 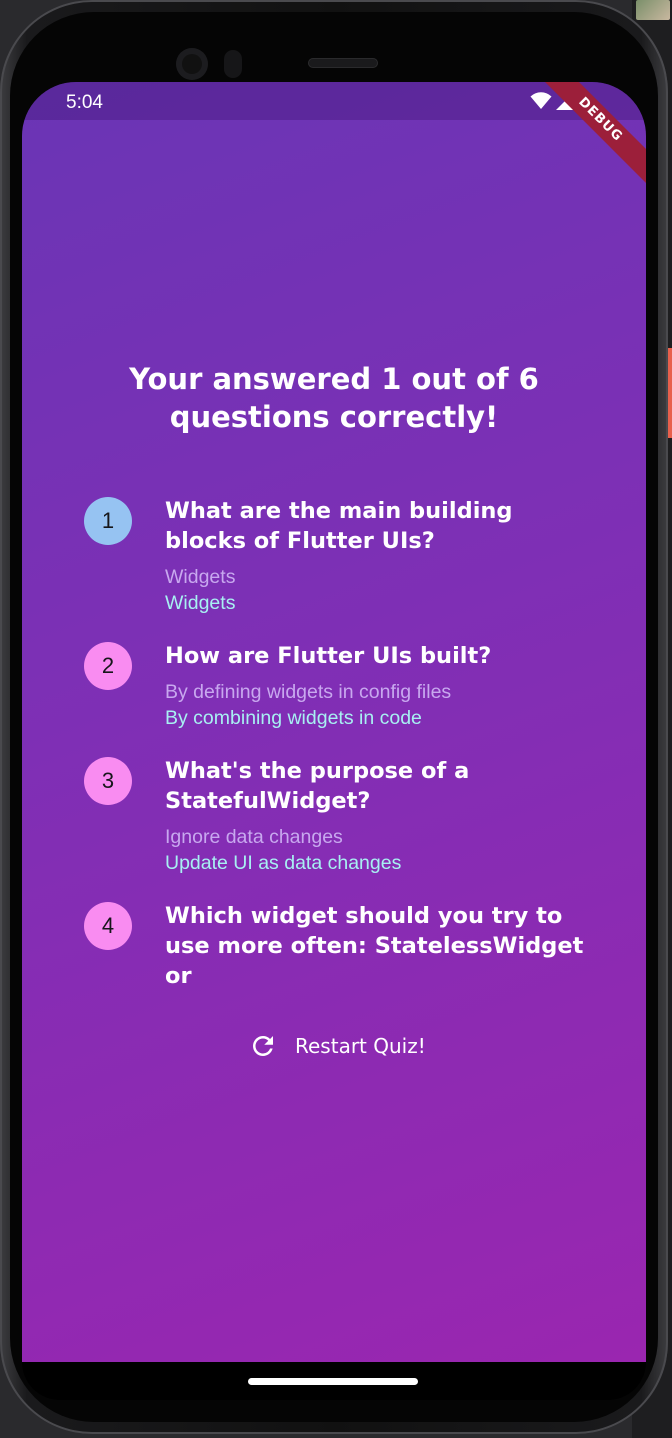 What do you see at coordinates (192, 64) in the screenshot?
I see `front-camera` at bounding box center [192, 64].